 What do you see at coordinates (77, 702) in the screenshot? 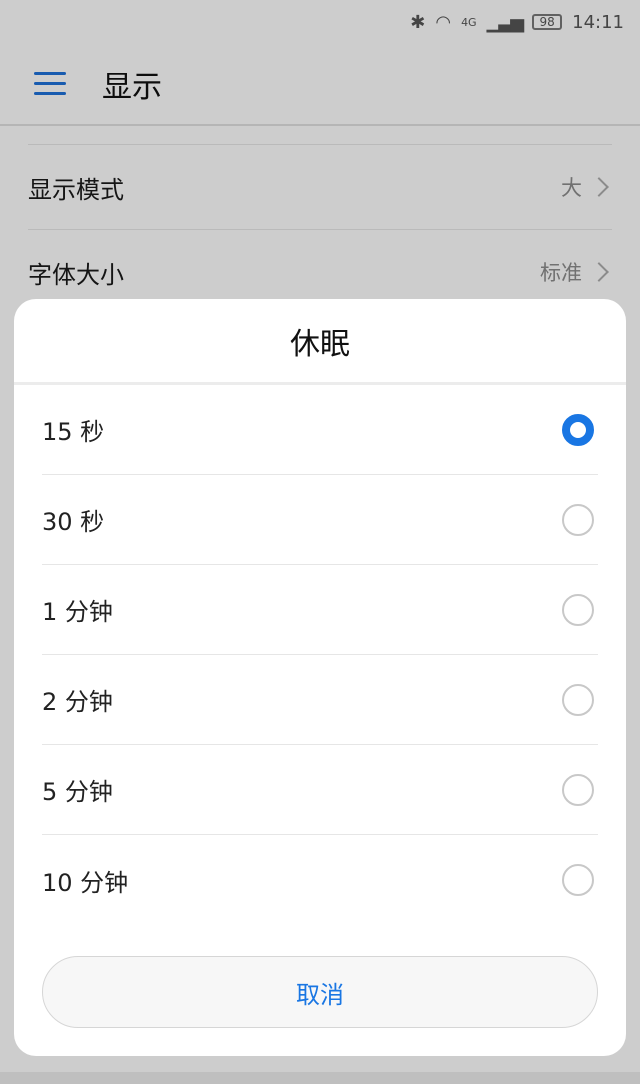
I see `option-label: 2 分钟` at bounding box center [77, 702].